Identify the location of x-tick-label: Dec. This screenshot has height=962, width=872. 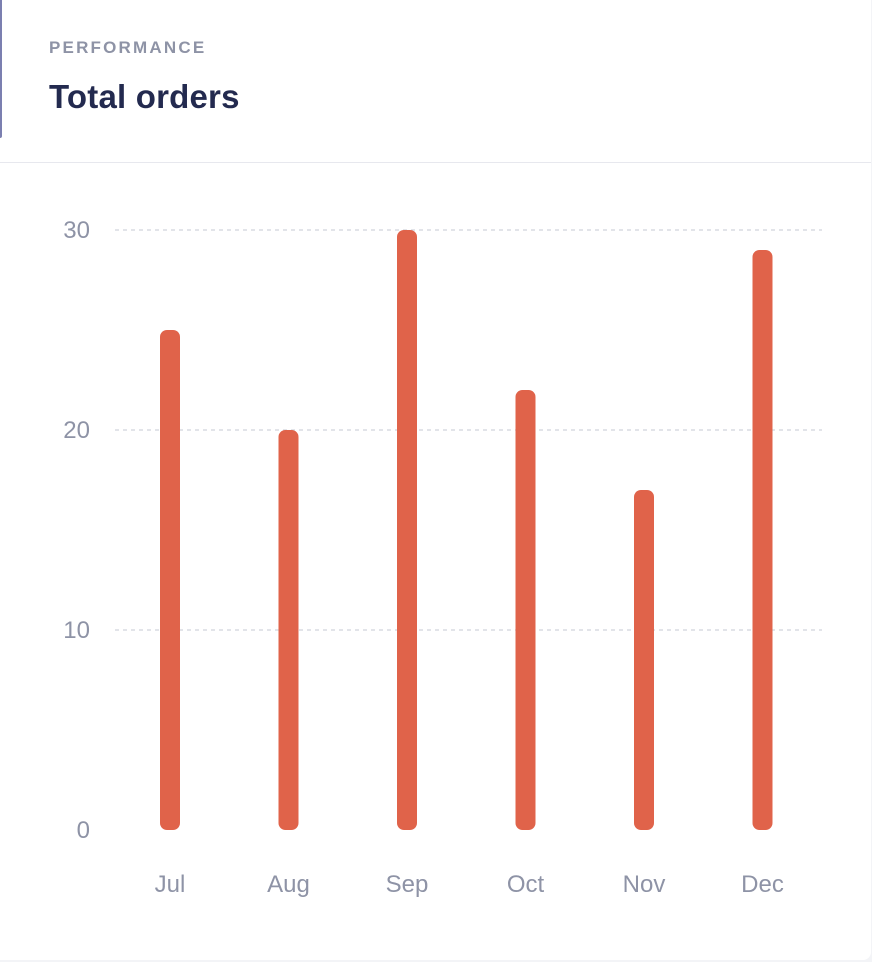
(762, 884).